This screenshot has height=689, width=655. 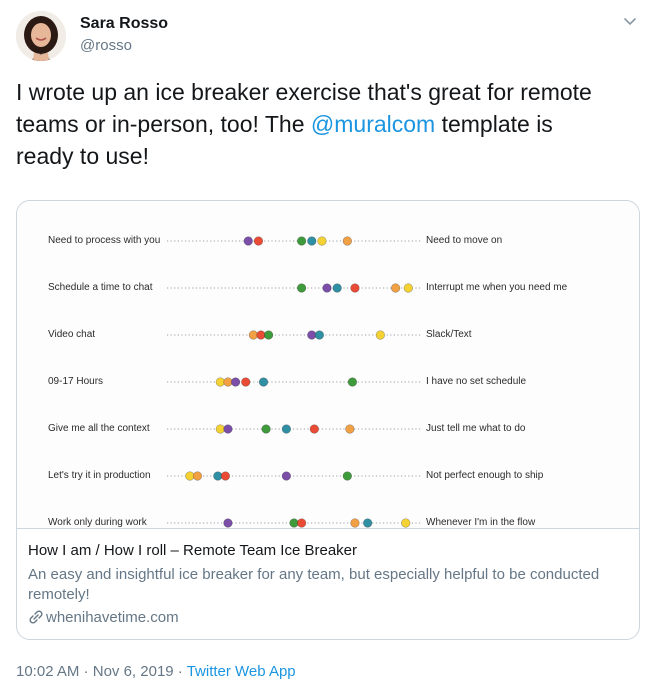 I want to click on source-app-link: Twitter Web App, so click(x=241, y=671).